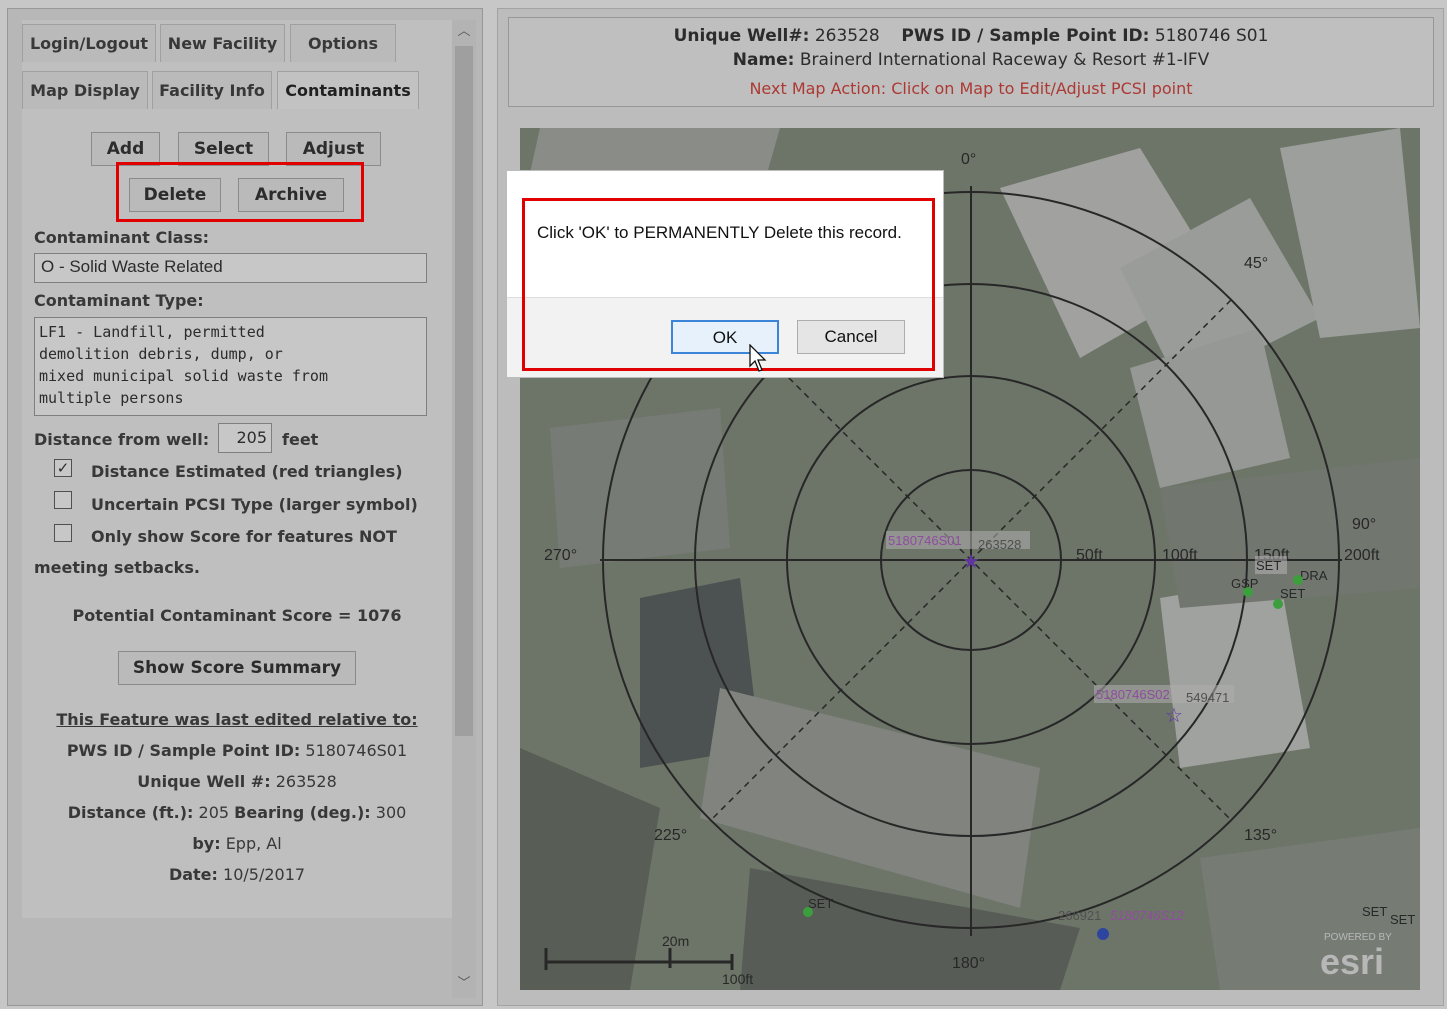 This screenshot has height=1009, width=1447. I want to click on s12-point-well: 266921, so click(1079, 915).